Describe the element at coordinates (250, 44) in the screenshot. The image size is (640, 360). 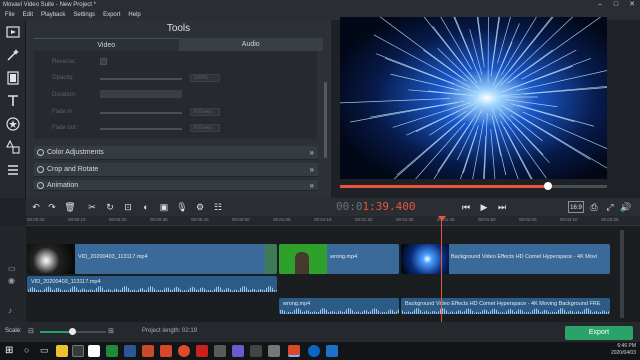
I see `tab-audio: Audio` at that location.